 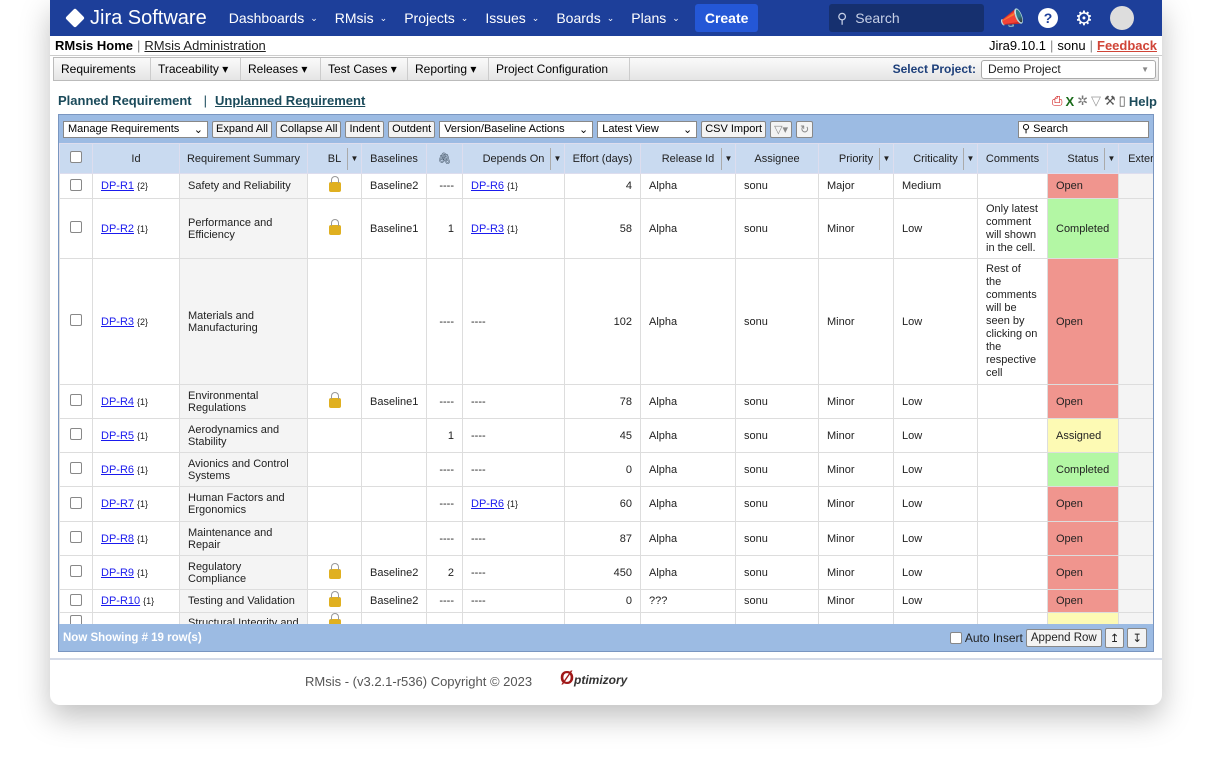 I want to click on release-cell: ???, so click(x=688, y=601).